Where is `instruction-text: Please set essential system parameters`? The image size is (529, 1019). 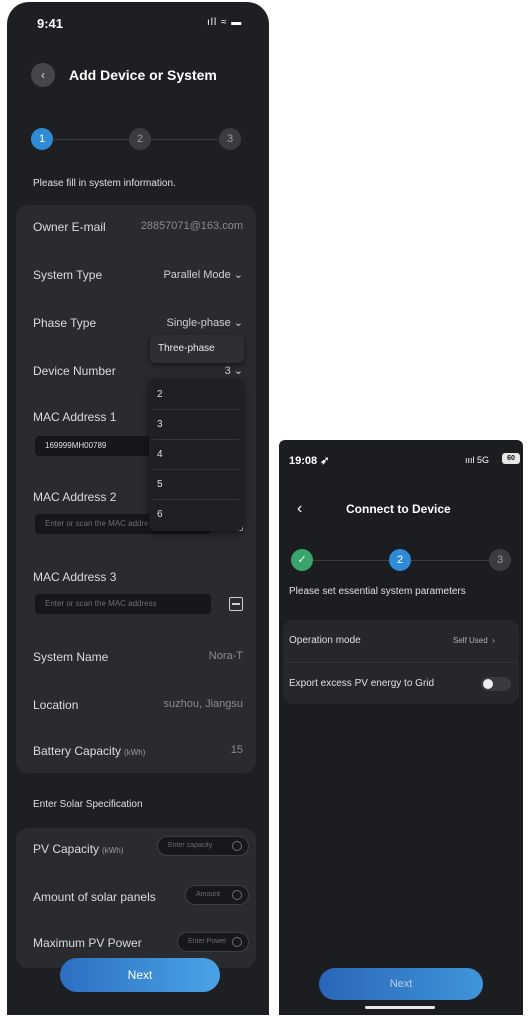 instruction-text: Please set essential system parameters is located at coordinates (377, 591).